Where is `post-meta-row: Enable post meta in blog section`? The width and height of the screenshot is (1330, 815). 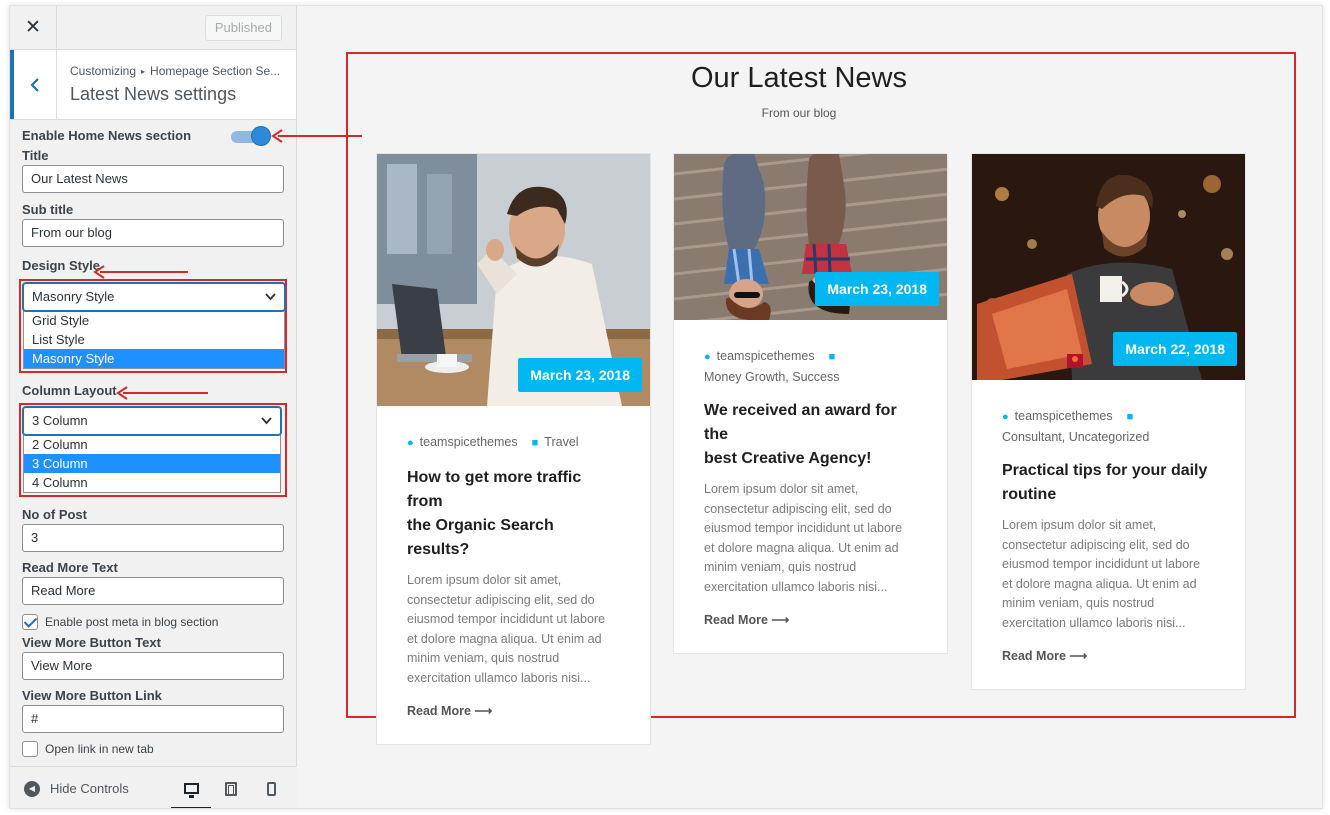 post-meta-row: Enable post meta in blog section is located at coordinates (153, 622).